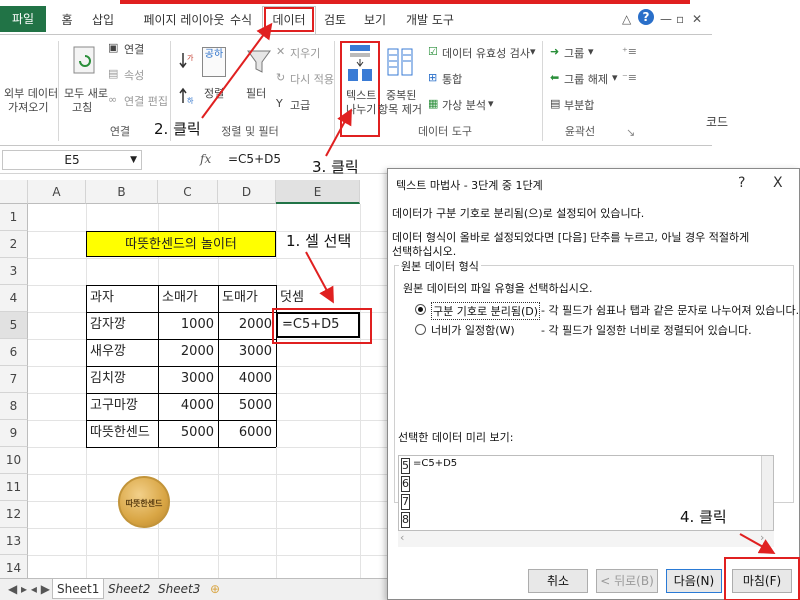 The height and width of the screenshot is (600, 800). What do you see at coordinates (237, 70) in the screenshot?
I see `arrow-step2` at bounding box center [237, 70].